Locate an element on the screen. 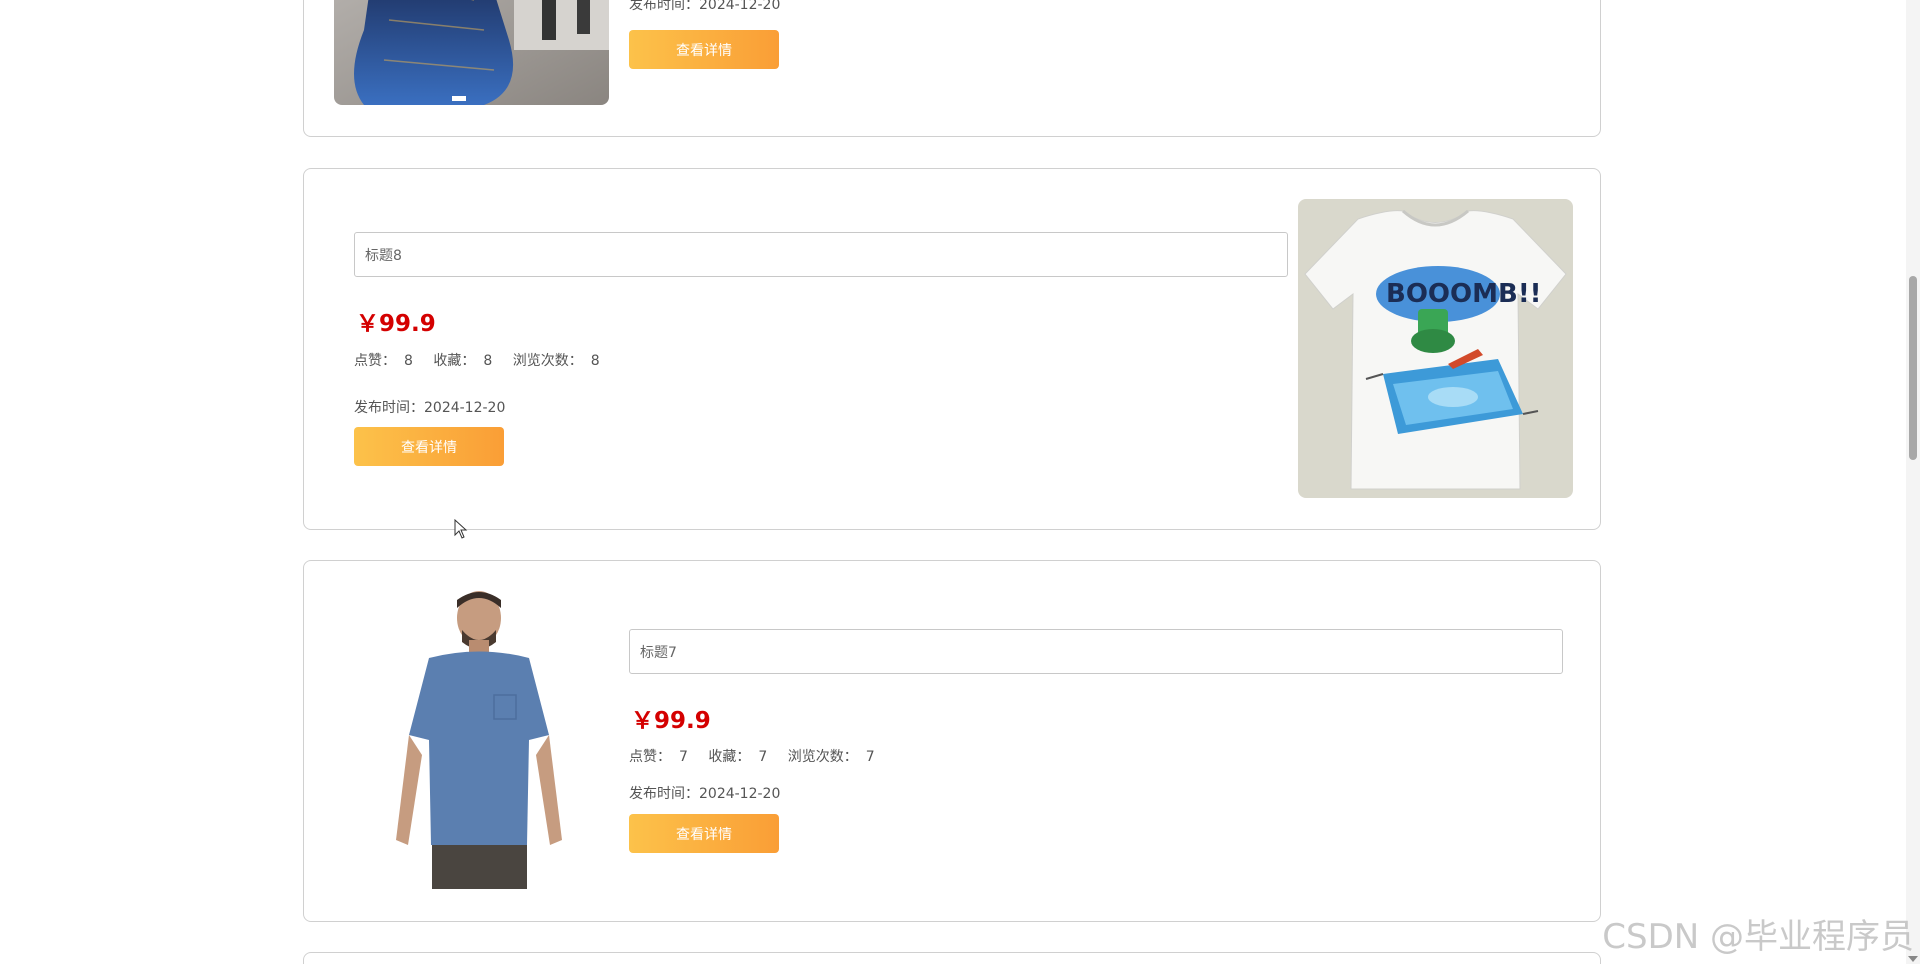 This screenshot has height=964, width=1920. stats-line: 点赞： 7 收藏： 7 浏览次数： 7 is located at coordinates (760, 756).